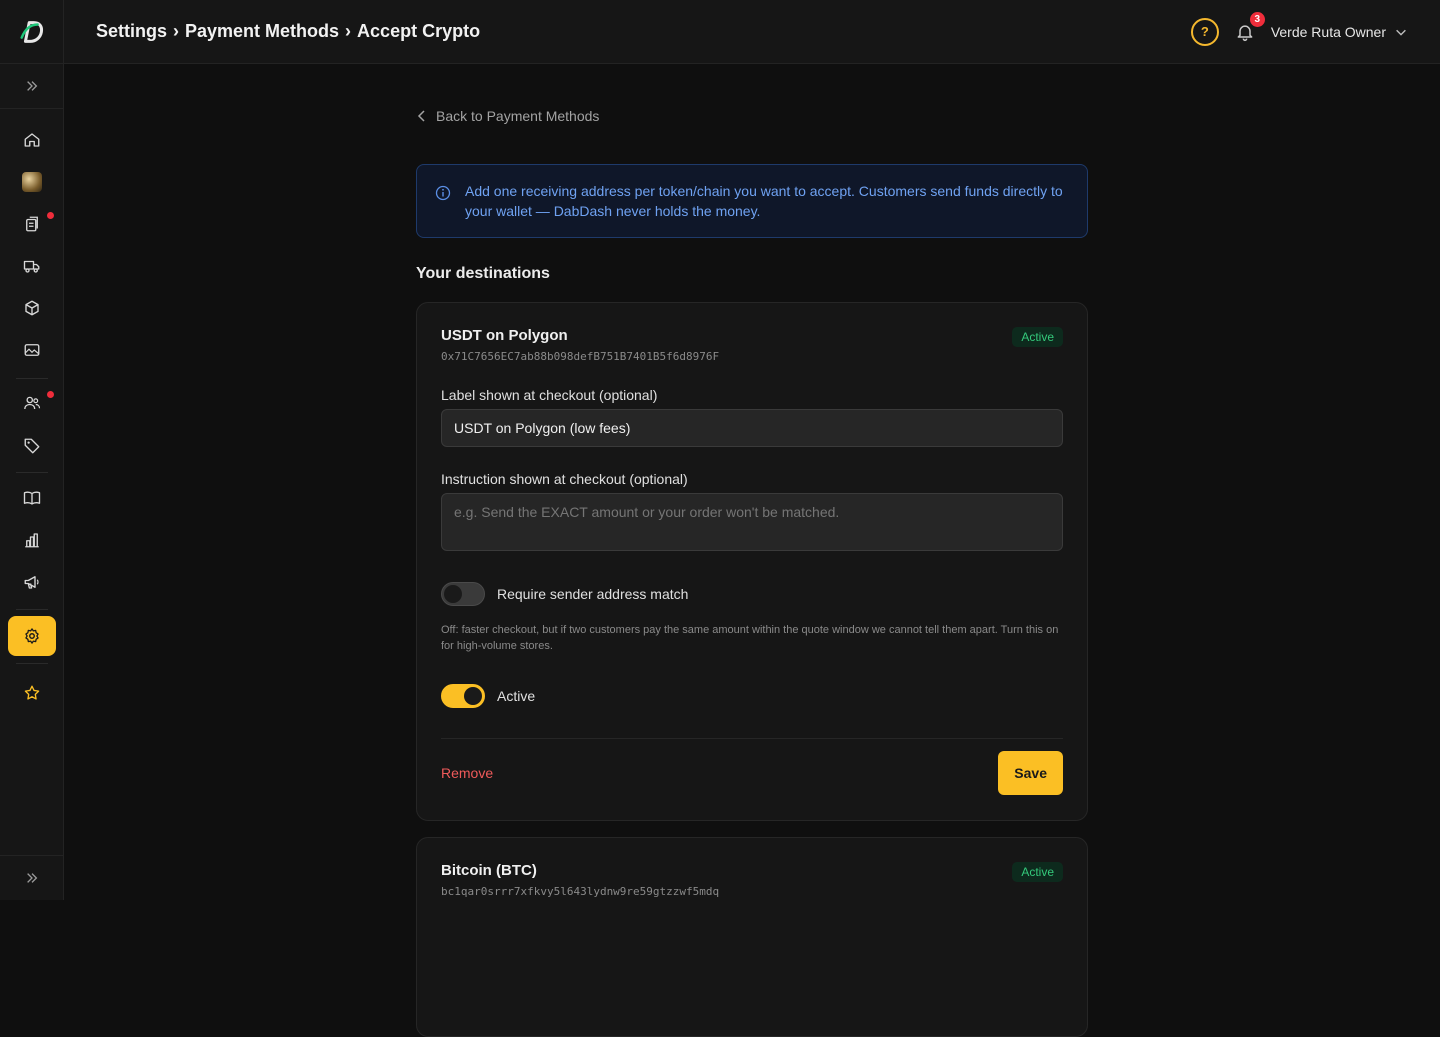 This screenshot has height=1037, width=1440. I want to click on sidebar-item-analytics, so click(32, 540).